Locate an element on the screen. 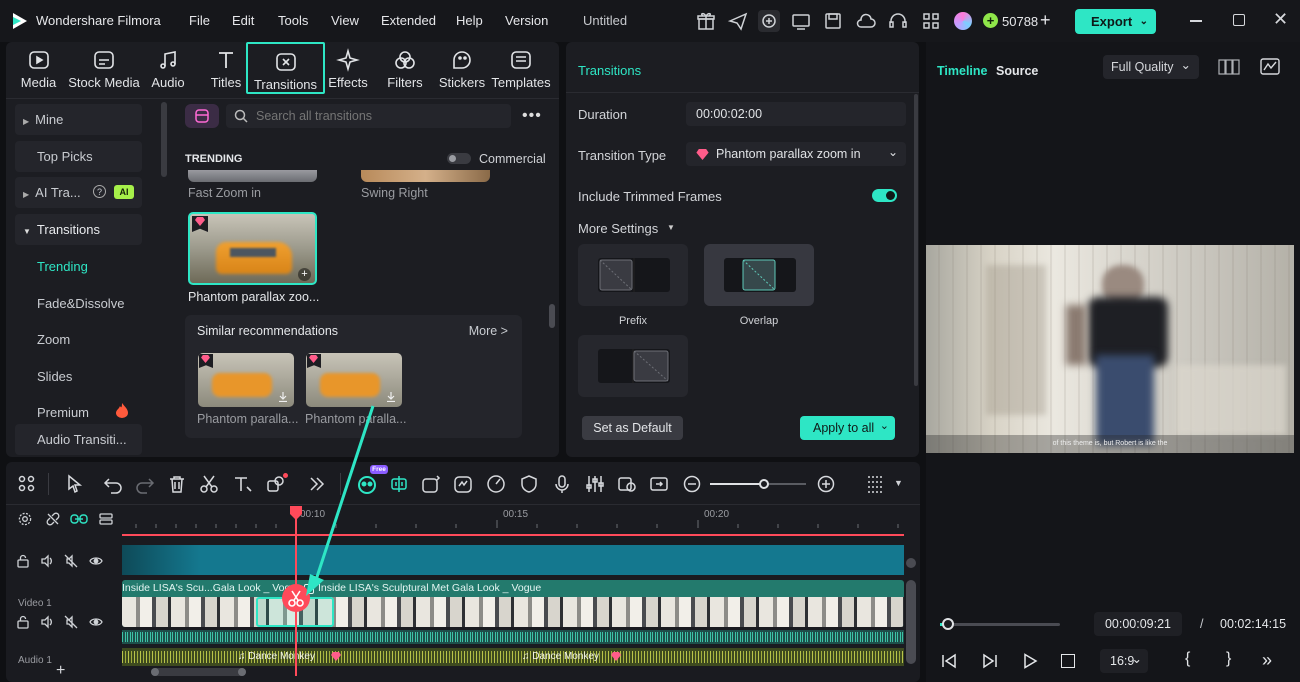 The width and height of the screenshot is (1300, 682). subcategory-slides: Slides is located at coordinates (54, 376).